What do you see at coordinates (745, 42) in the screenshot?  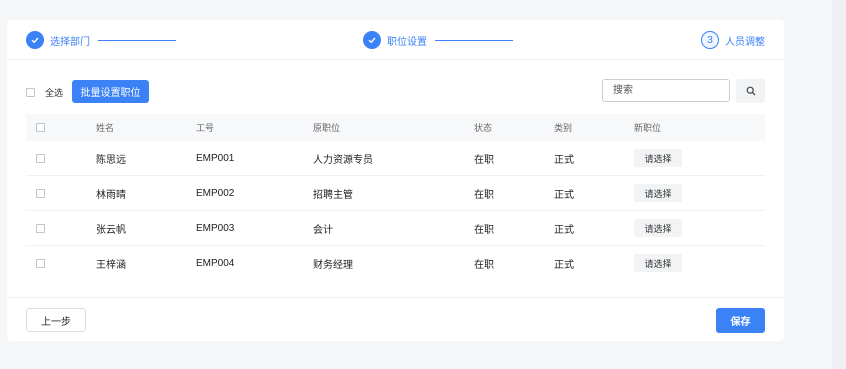 I see `step-3-label: 人员调整` at bounding box center [745, 42].